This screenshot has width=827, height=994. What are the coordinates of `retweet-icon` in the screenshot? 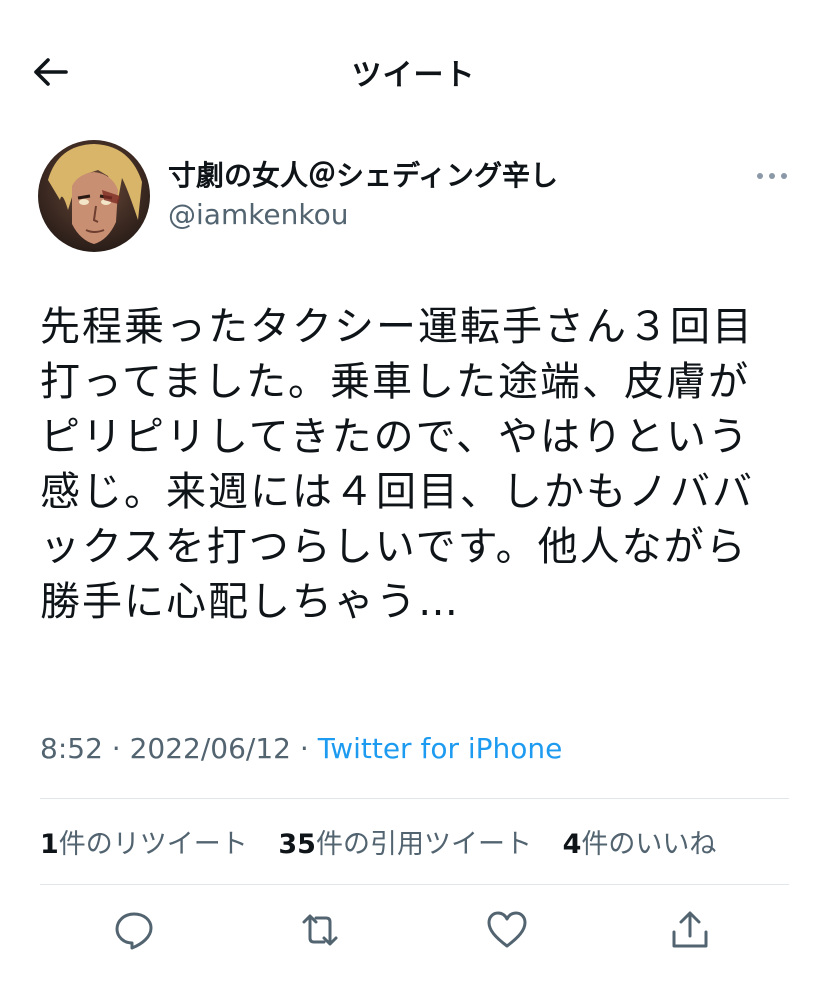 It's located at (320, 930).